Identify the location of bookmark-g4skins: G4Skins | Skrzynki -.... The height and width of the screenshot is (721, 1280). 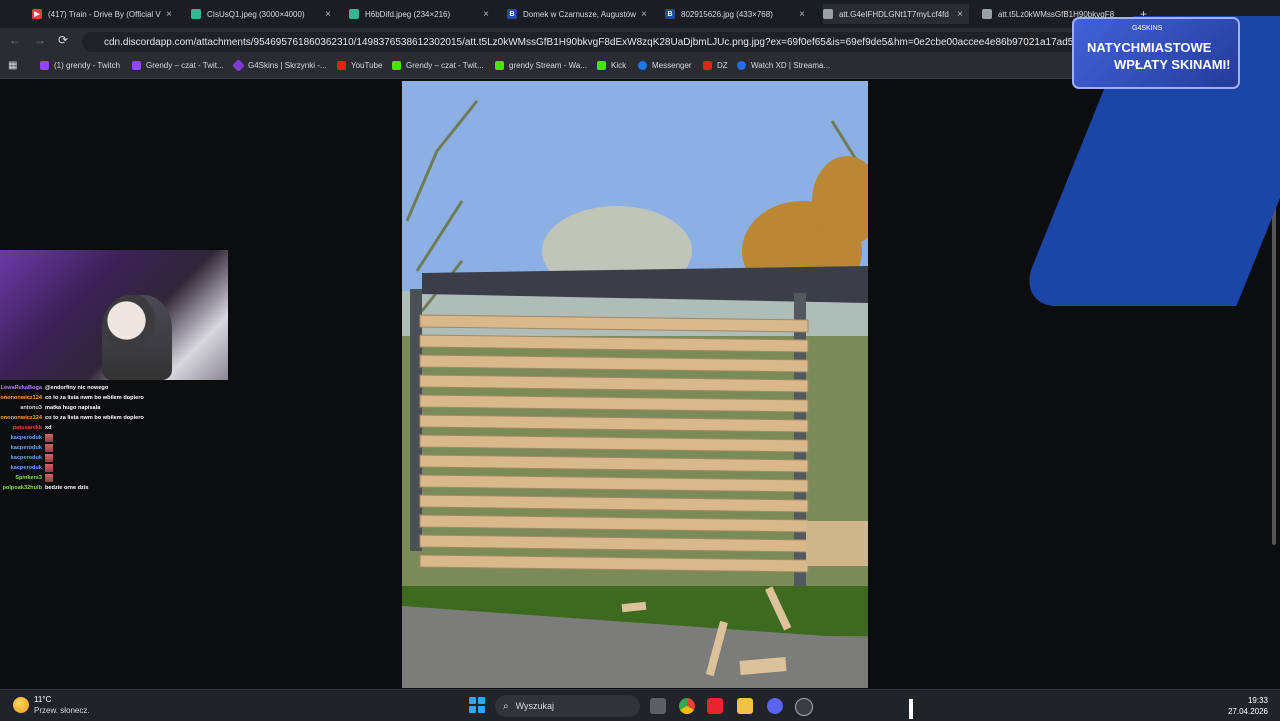
(279, 65).